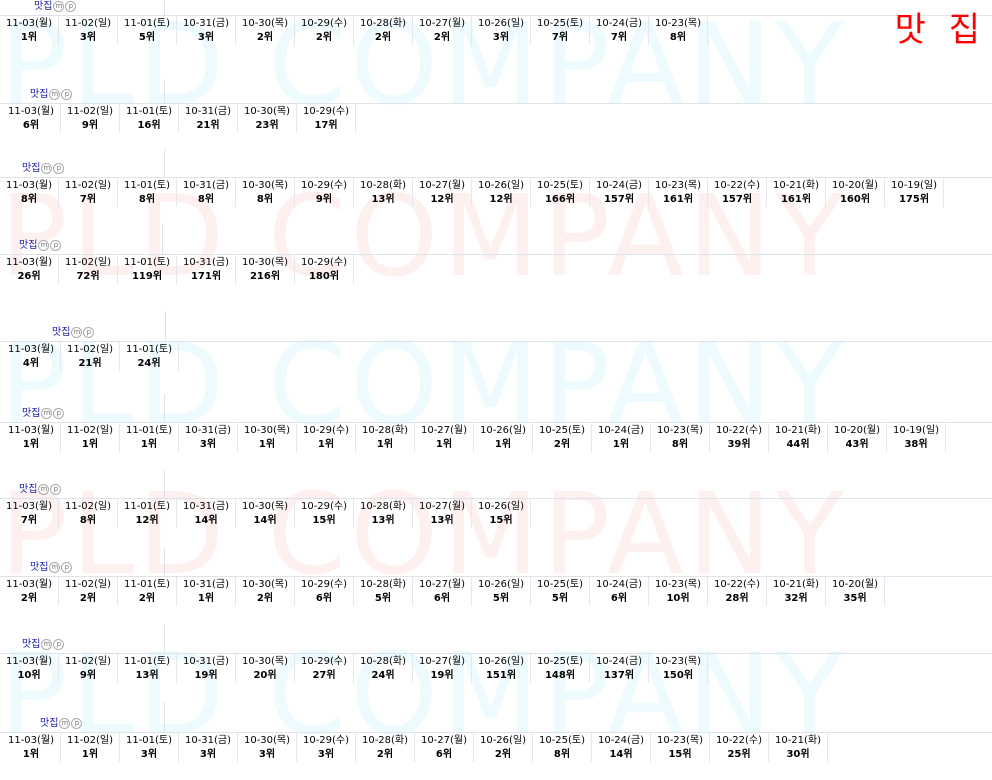 The image size is (992, 780). What do you see at coordinates (678, 199) in the screenshot?
I see `rank-value: 161위` at bounding box center [678, 199].